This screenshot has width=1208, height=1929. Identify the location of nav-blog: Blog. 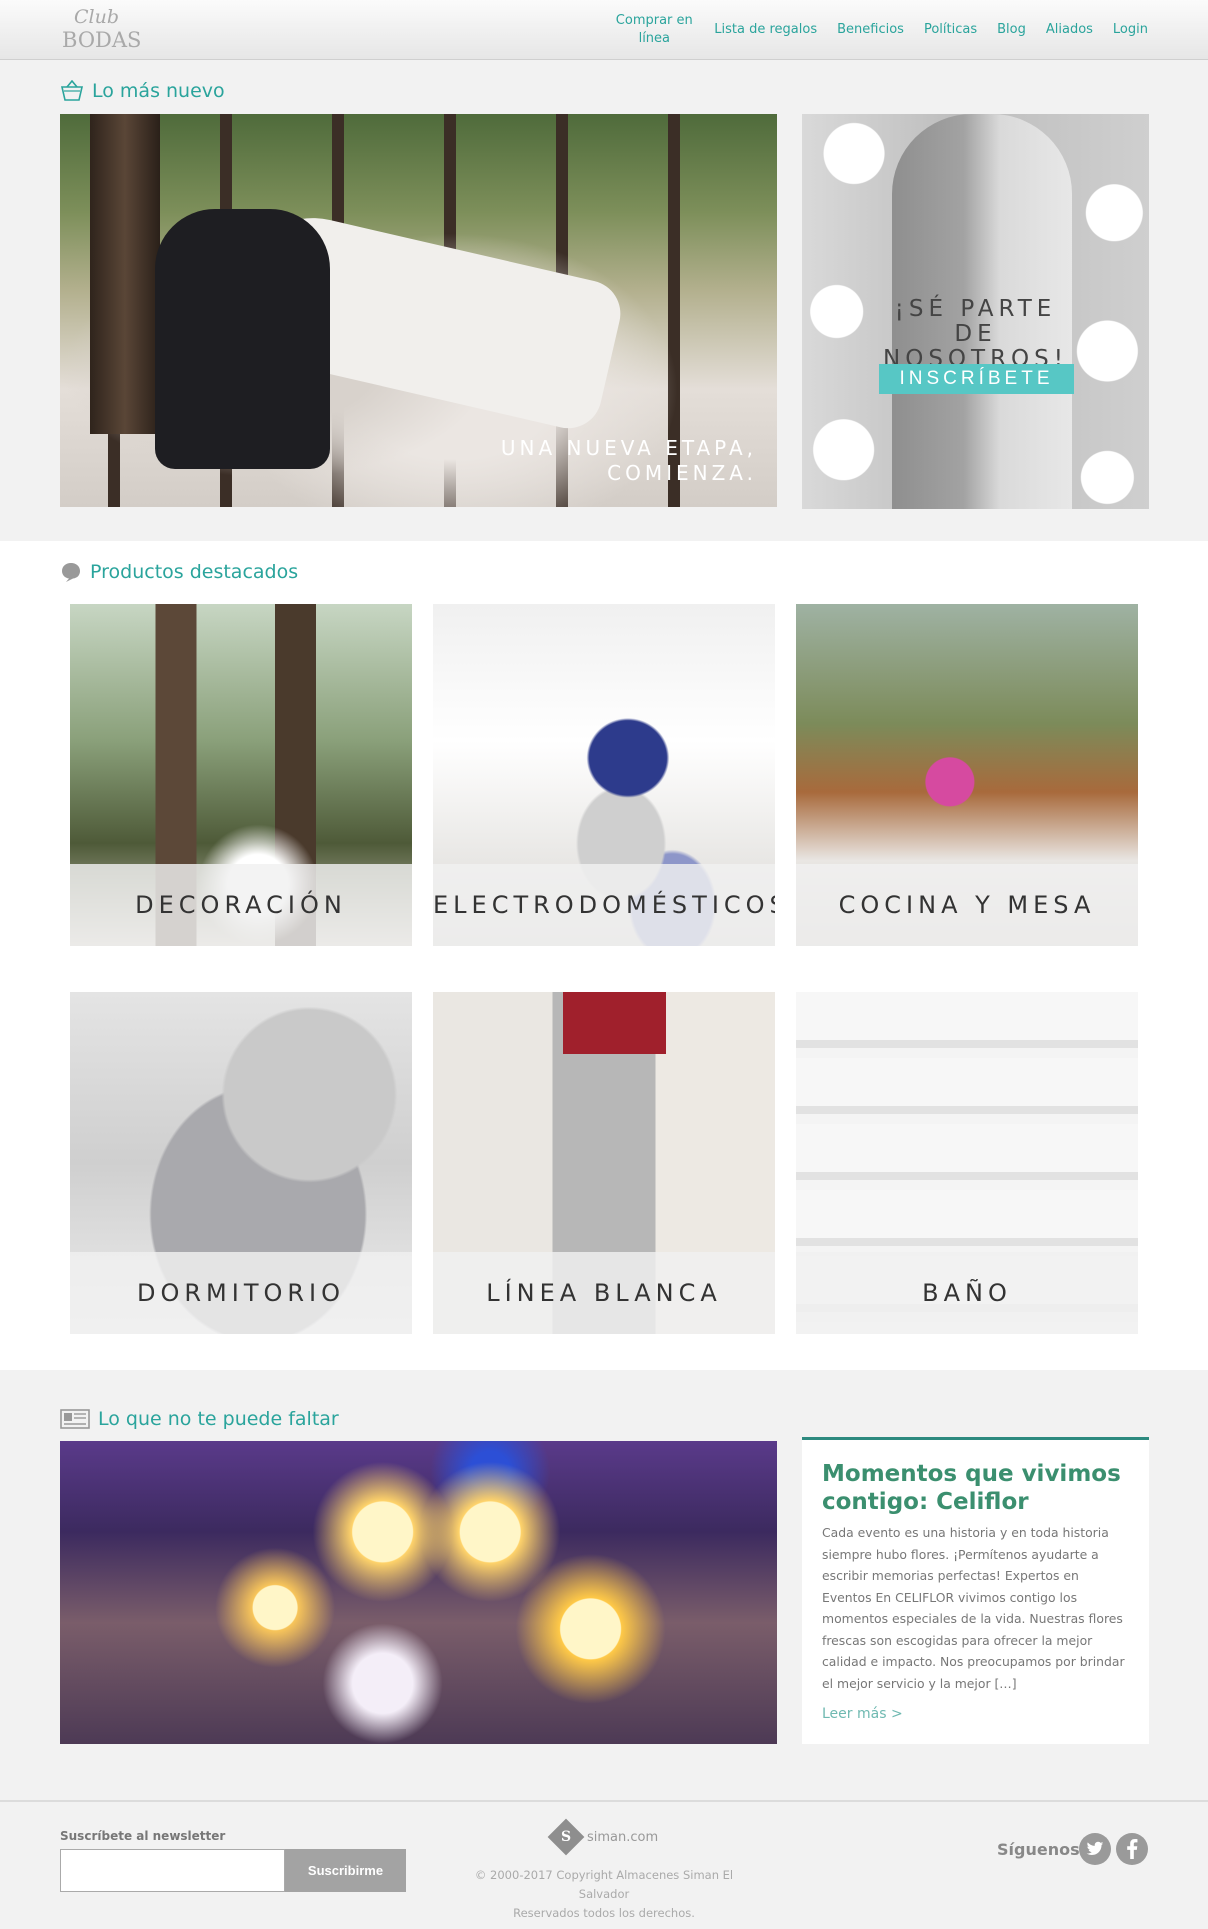
(1011, 30).